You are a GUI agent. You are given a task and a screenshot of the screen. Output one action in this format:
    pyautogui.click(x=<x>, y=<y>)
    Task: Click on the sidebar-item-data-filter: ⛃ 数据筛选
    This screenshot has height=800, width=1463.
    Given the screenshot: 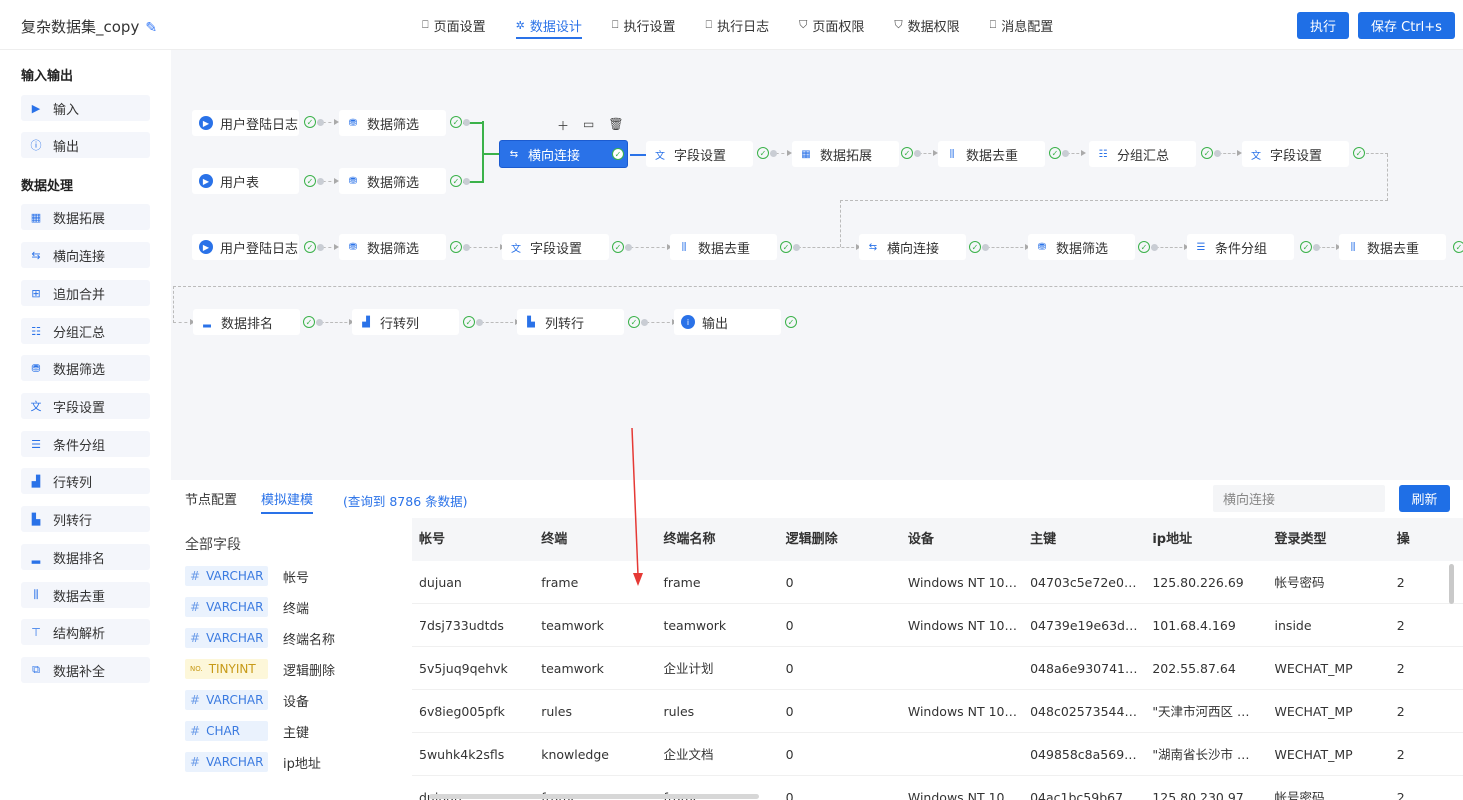 What is the action you would take?
    pyautogui.click(x=85, y=368)
    